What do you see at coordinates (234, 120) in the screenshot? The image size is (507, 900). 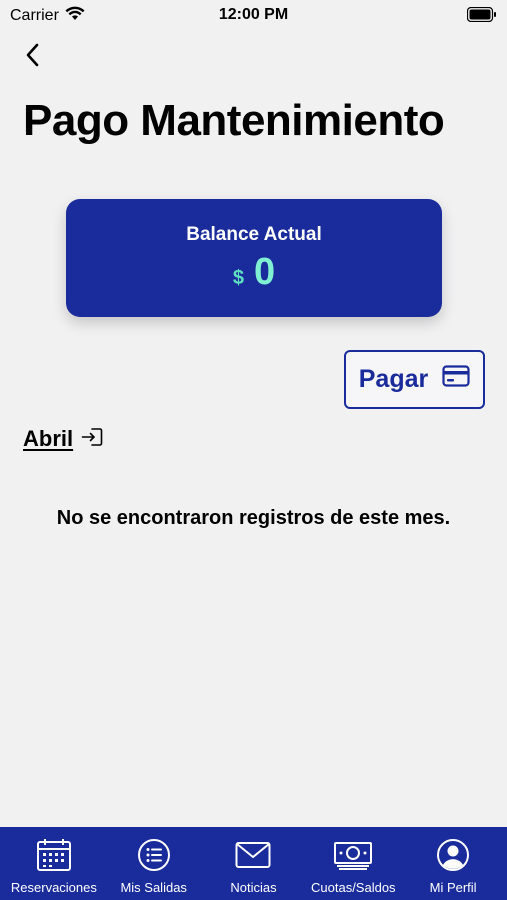 I see `page-title: Pago Mantenimiento` at bounding box center [234, 120].